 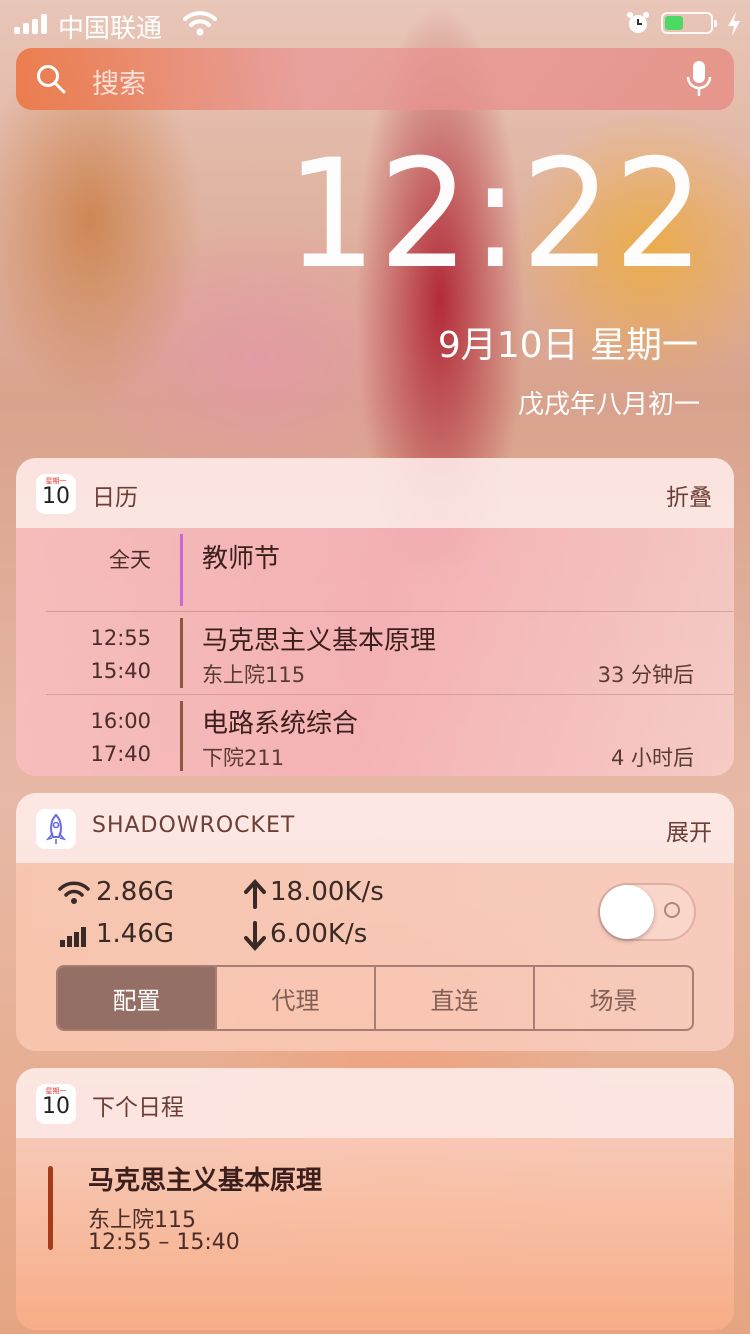 What do you see at coordinates (567, 345) in the screenshot?
I see `clock-date: 9月10日 星期一` at bounding box center [567, 345].